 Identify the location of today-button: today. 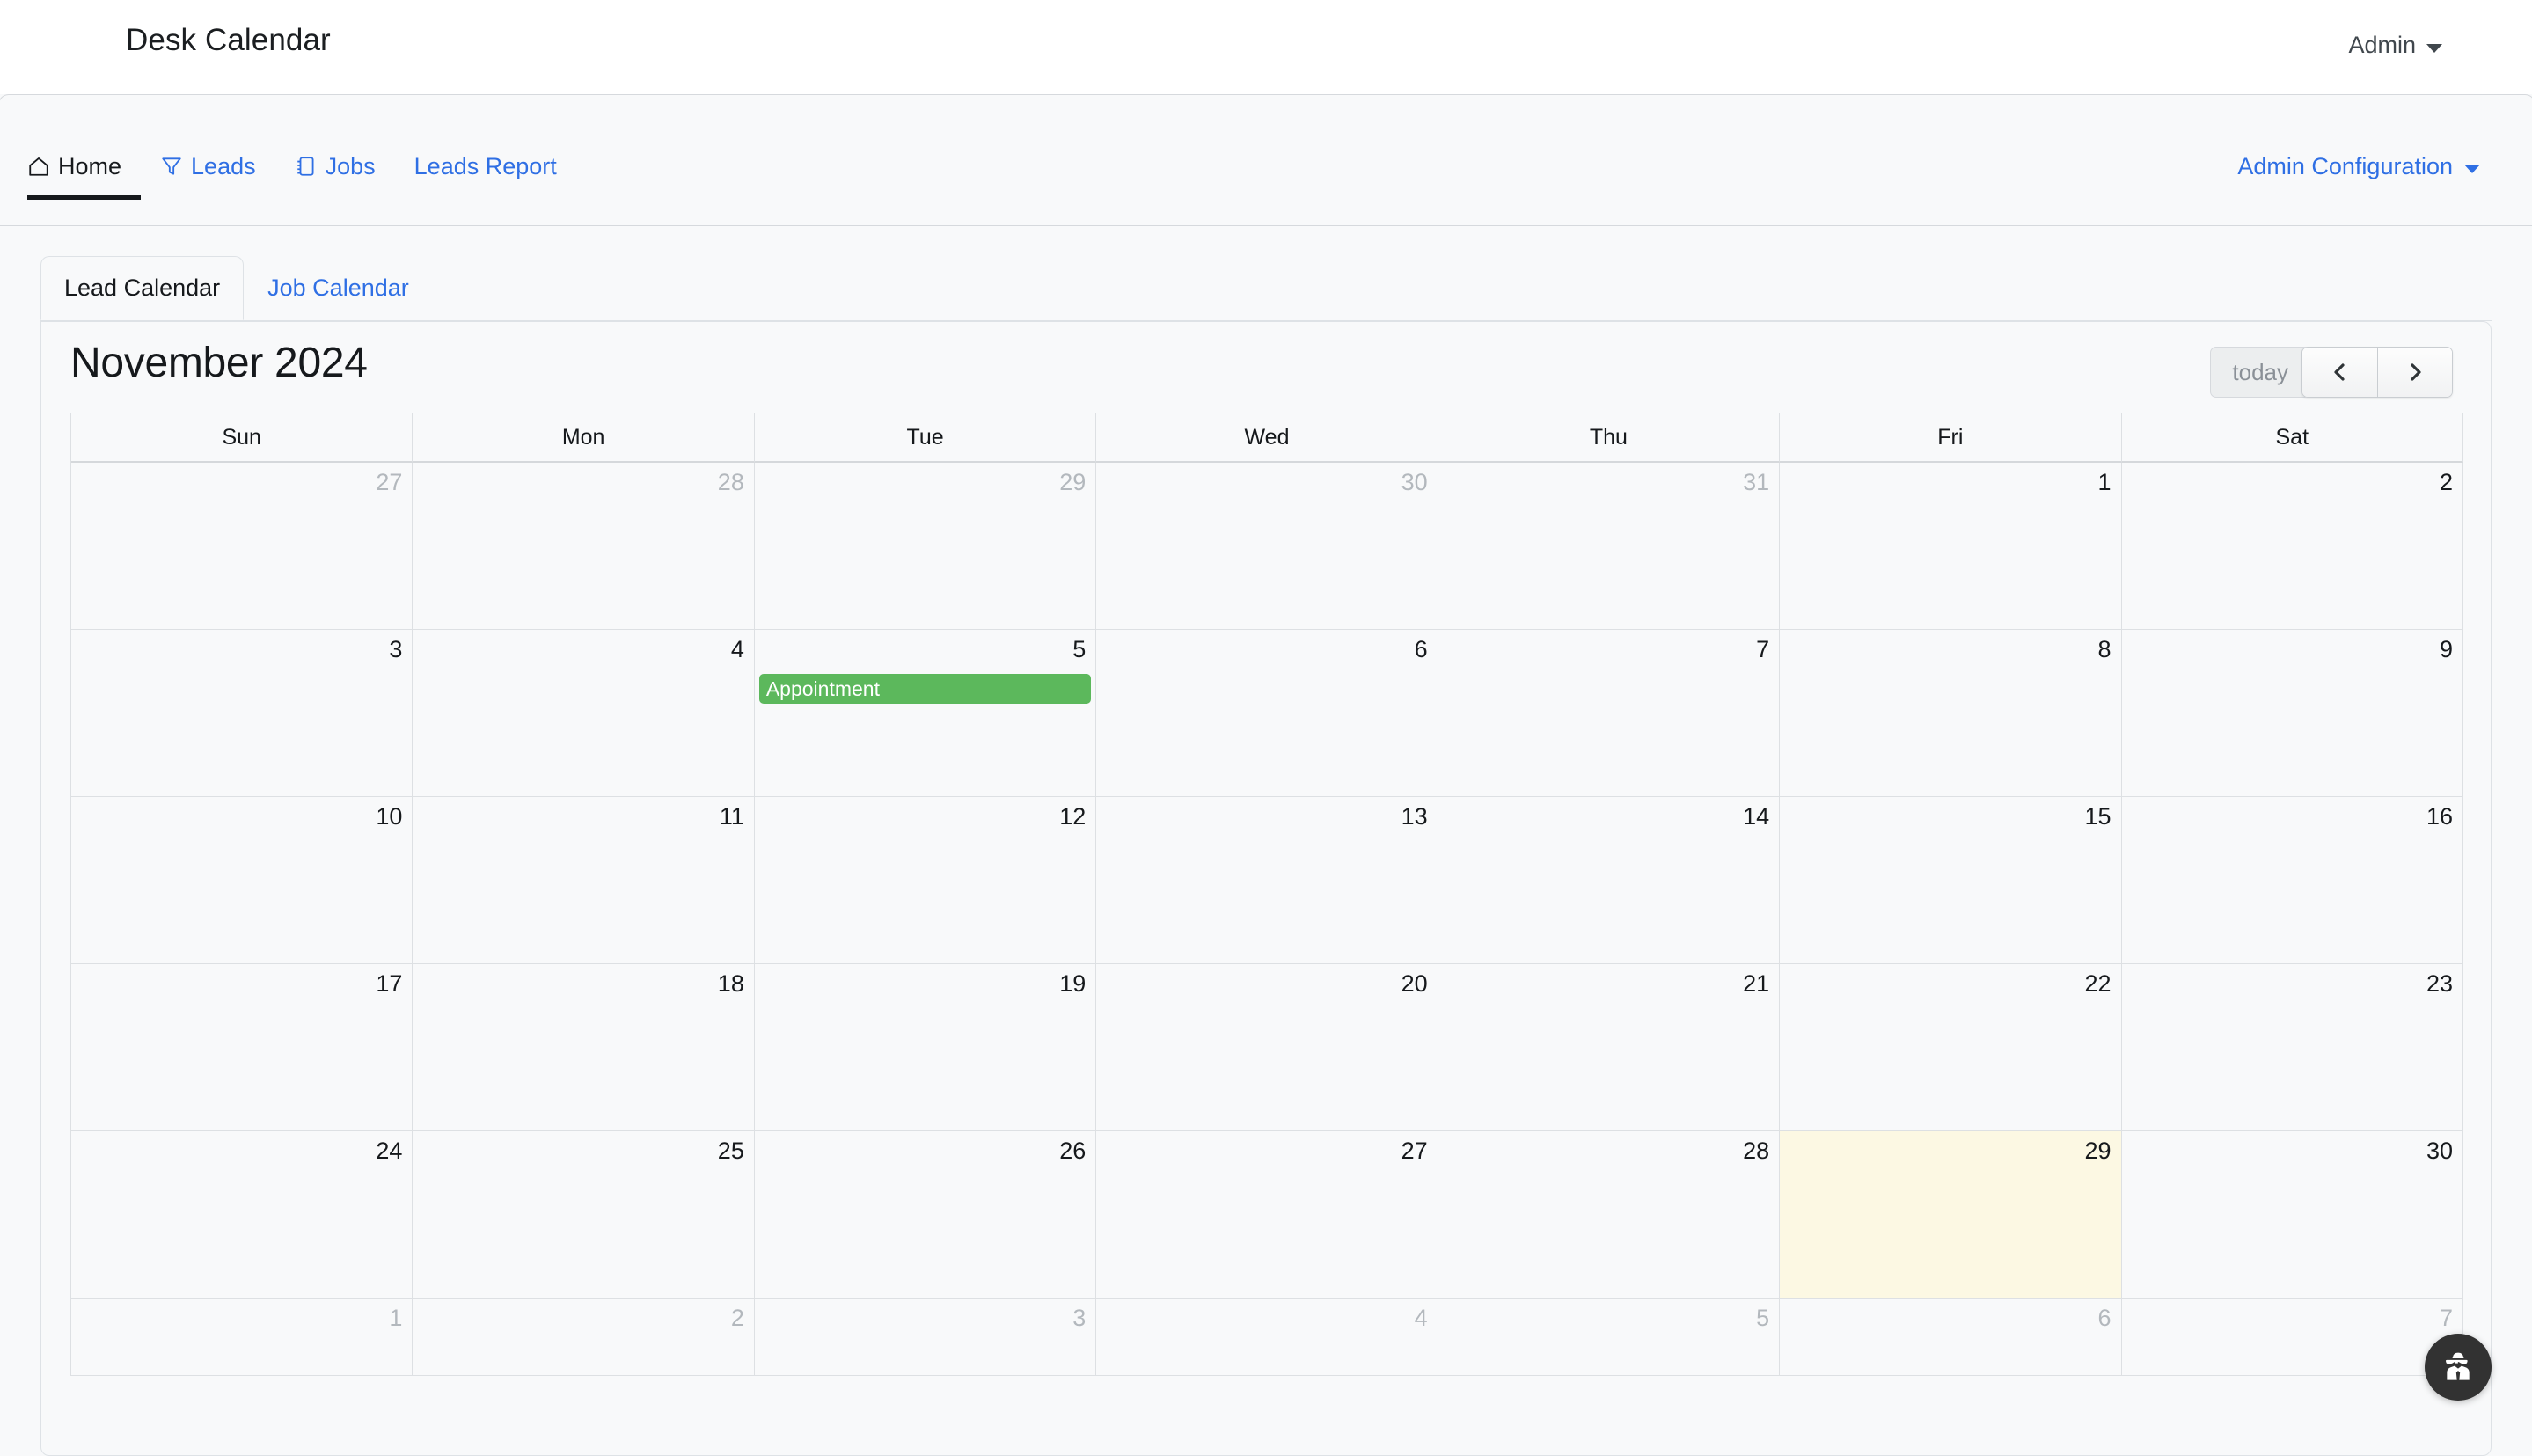
(2260, 372).